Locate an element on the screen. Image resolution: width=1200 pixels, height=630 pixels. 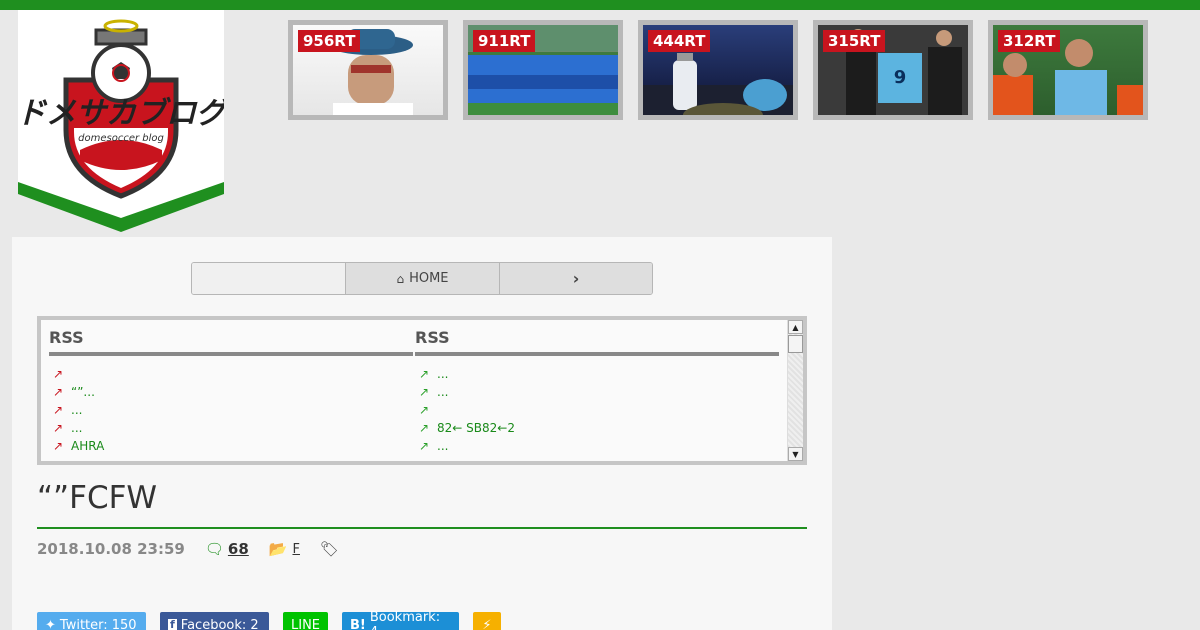
comment-count-link: 68 is located at coordinates (238, 549).